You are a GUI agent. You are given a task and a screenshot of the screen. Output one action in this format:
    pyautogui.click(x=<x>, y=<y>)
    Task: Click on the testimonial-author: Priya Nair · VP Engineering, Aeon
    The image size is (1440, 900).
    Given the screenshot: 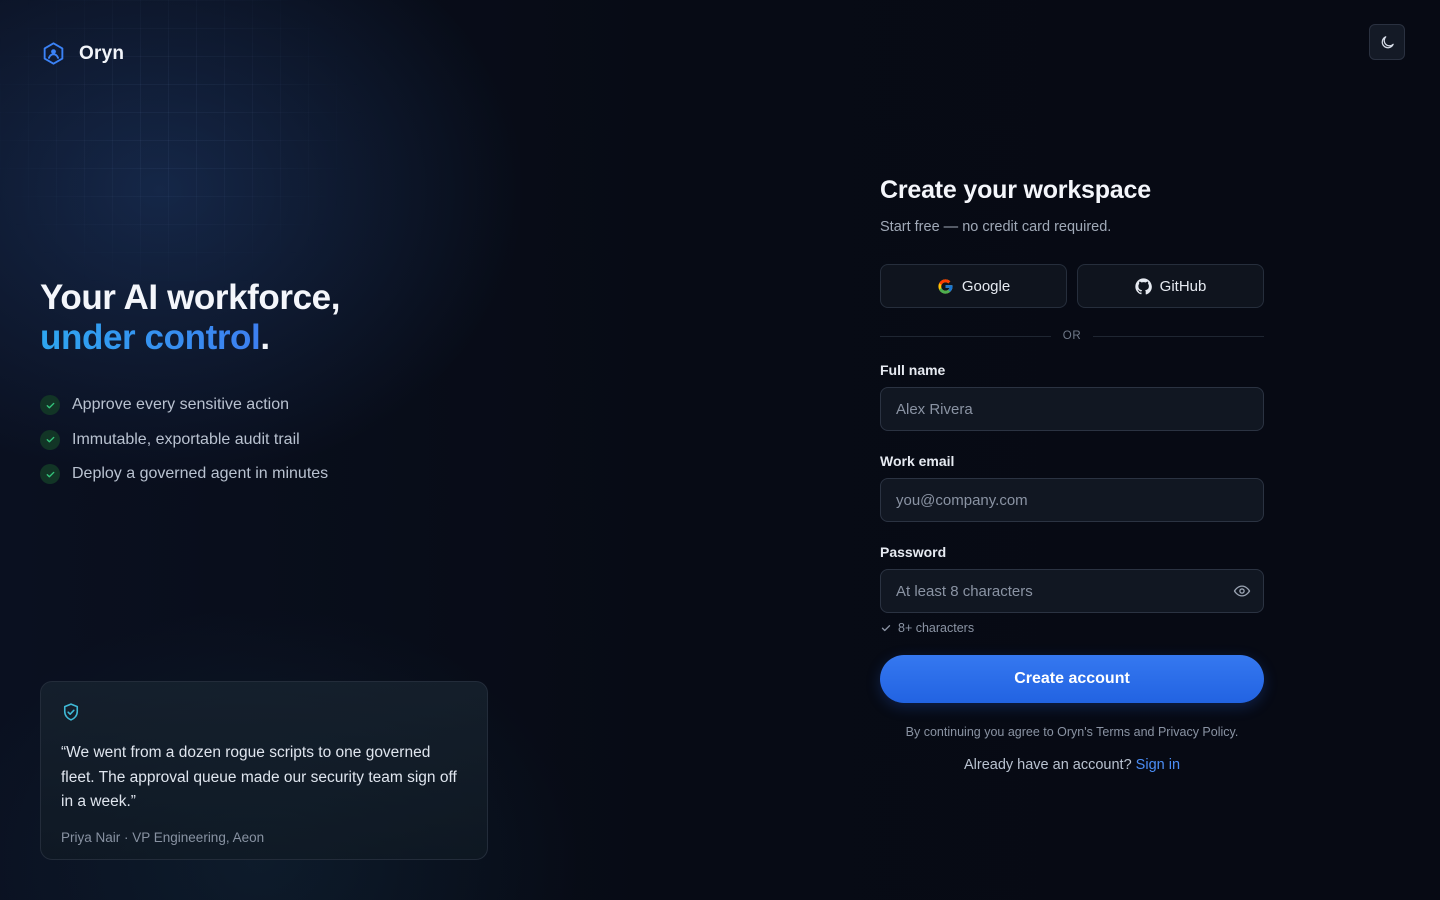 What is the action you would take?
    pyautogui.click(x=163, y=837)
    